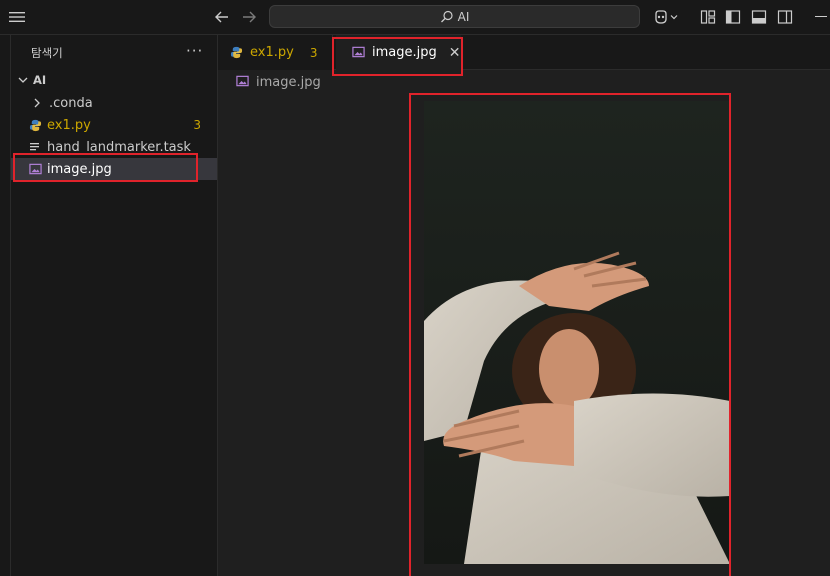 Image resolution: width=830 pixels, height=576 pixels. Describe the element at coordinates (37, 103) in the screenshot. I see `chevron-right-icon` at that location.